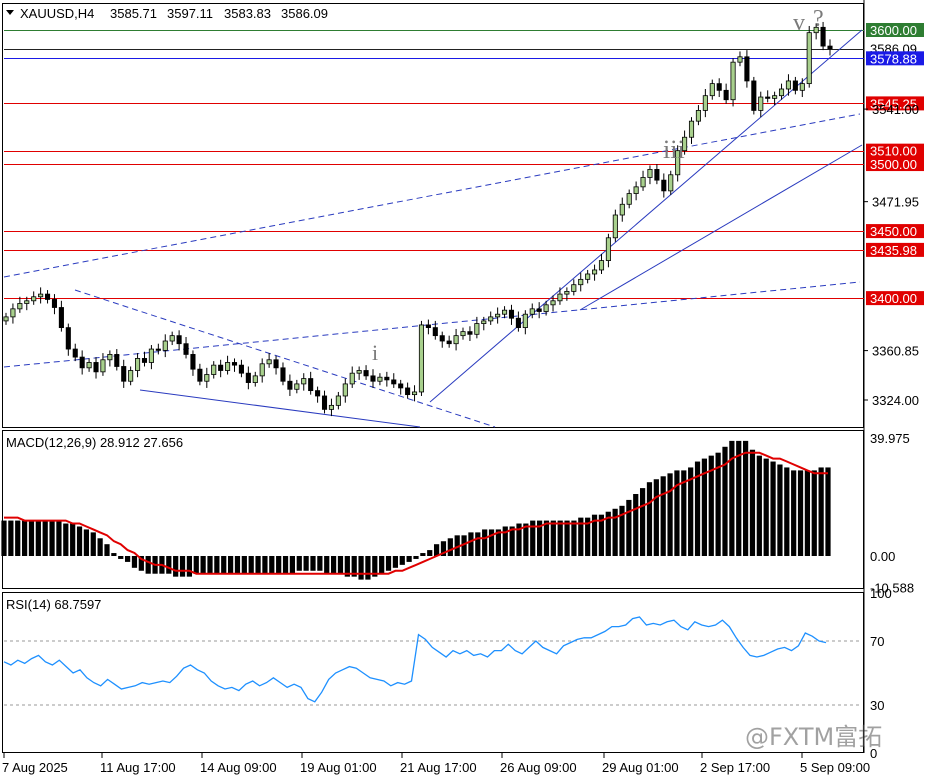 This screenshot has width=936, height=780. What do you see at coordinates (57, 13) in the screenshot?
I see `symbol-label: XAUUSD,H4` at bounding box center [57, 13].